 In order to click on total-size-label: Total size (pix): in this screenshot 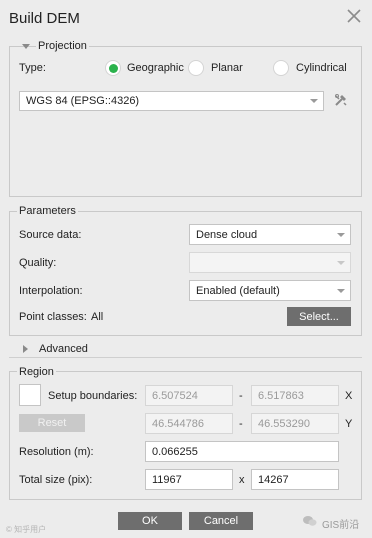, I will do `click(56, 480)`.